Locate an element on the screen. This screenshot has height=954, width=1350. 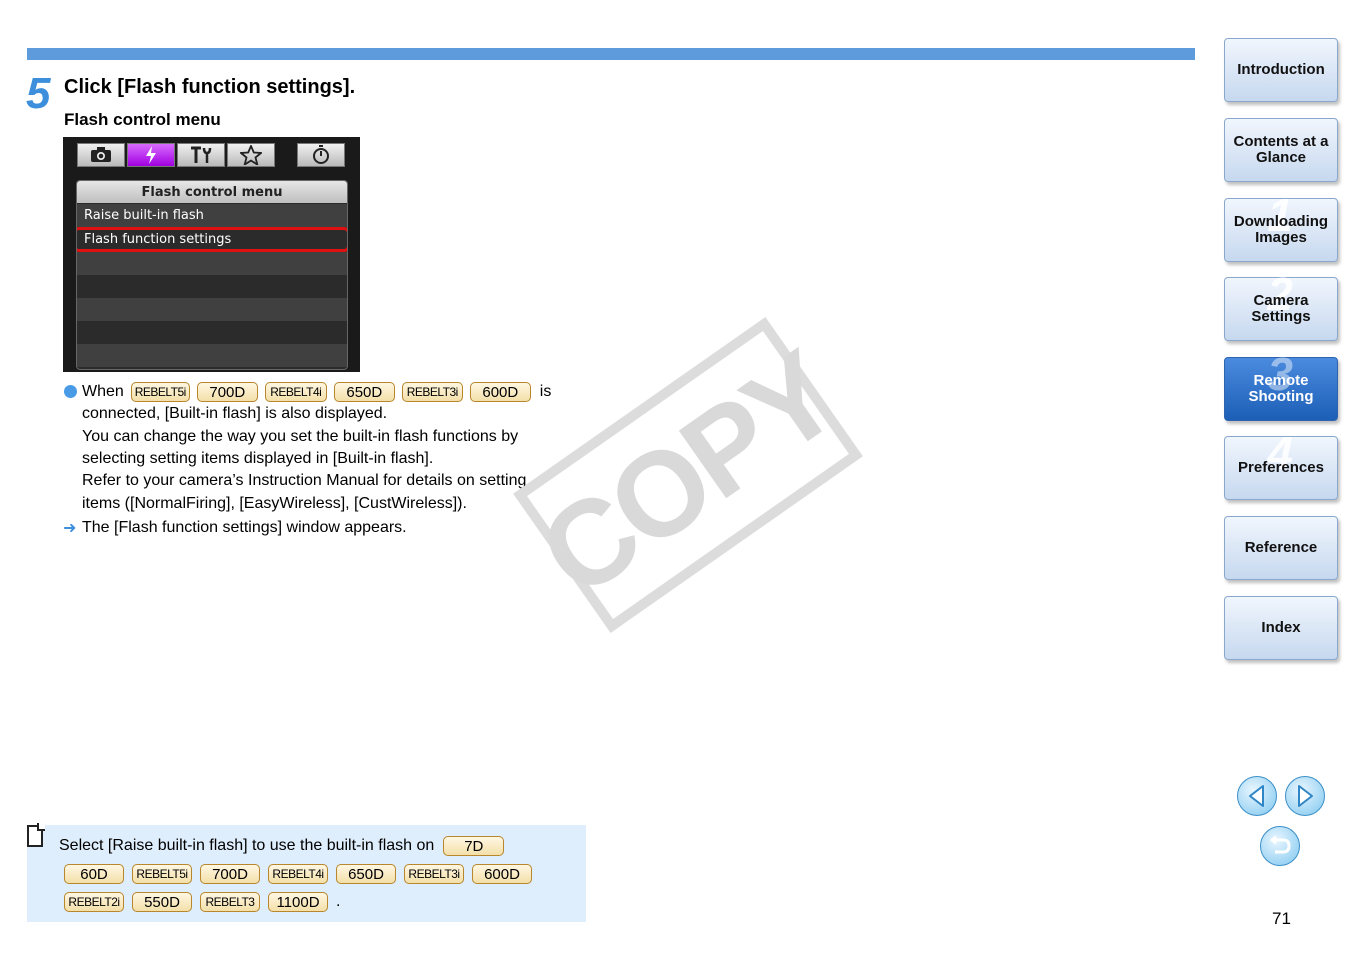
step-title: Click [Flash function settings]. is located at coordinates (210, 87).